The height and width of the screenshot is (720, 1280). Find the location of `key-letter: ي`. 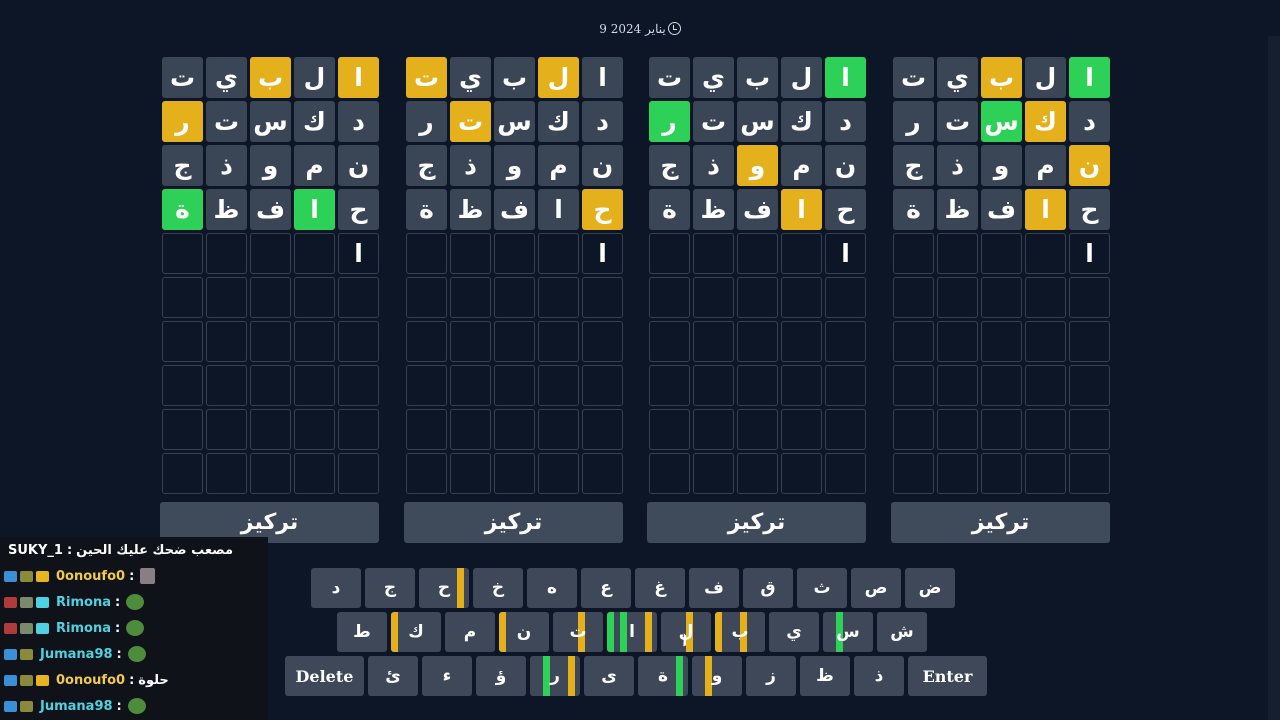

key-letter: ي is located at coordinates (794, 632).